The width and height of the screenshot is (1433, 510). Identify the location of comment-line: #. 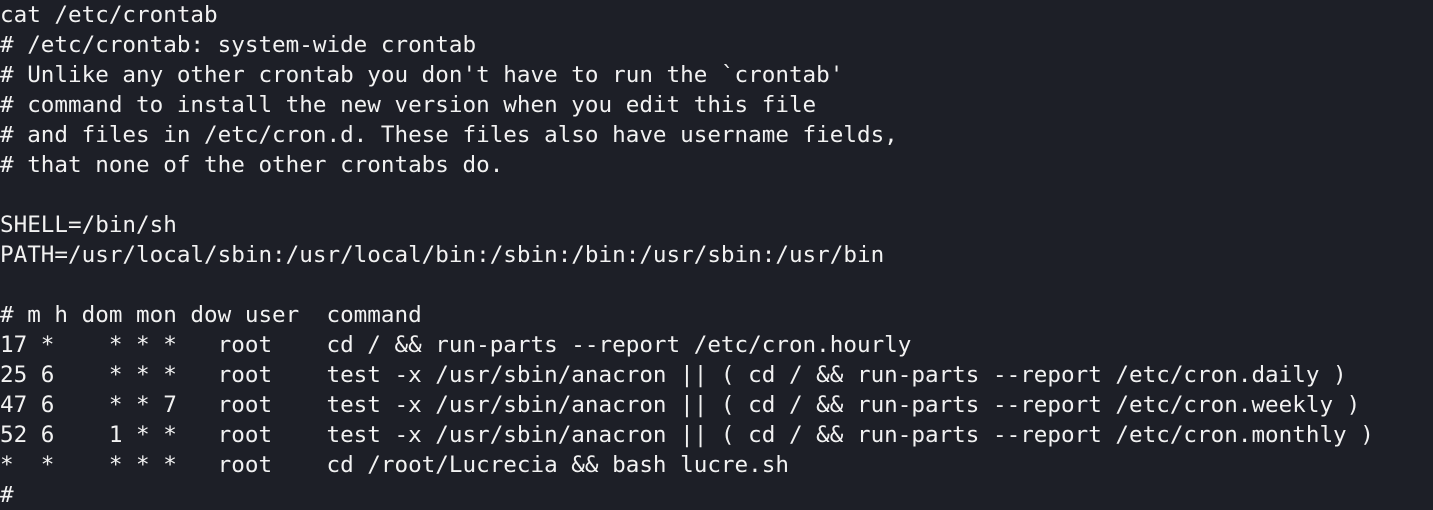
(7, 495).